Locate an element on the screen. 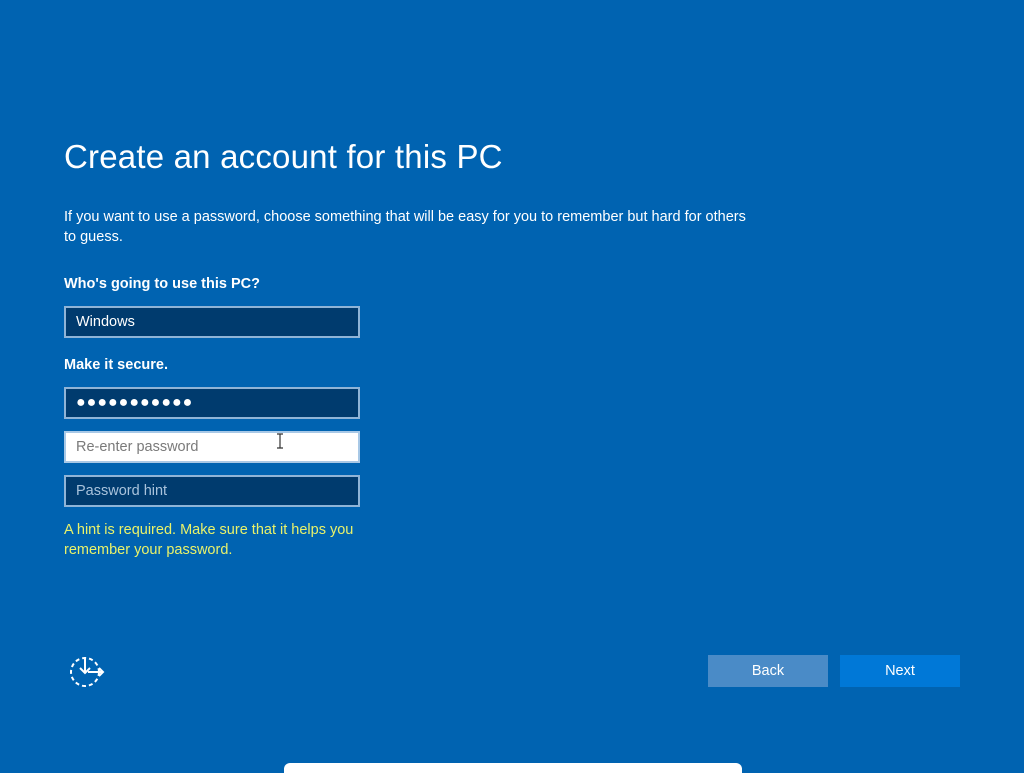  page-title: Create an account for this PC is located at coordinates (283, 156).